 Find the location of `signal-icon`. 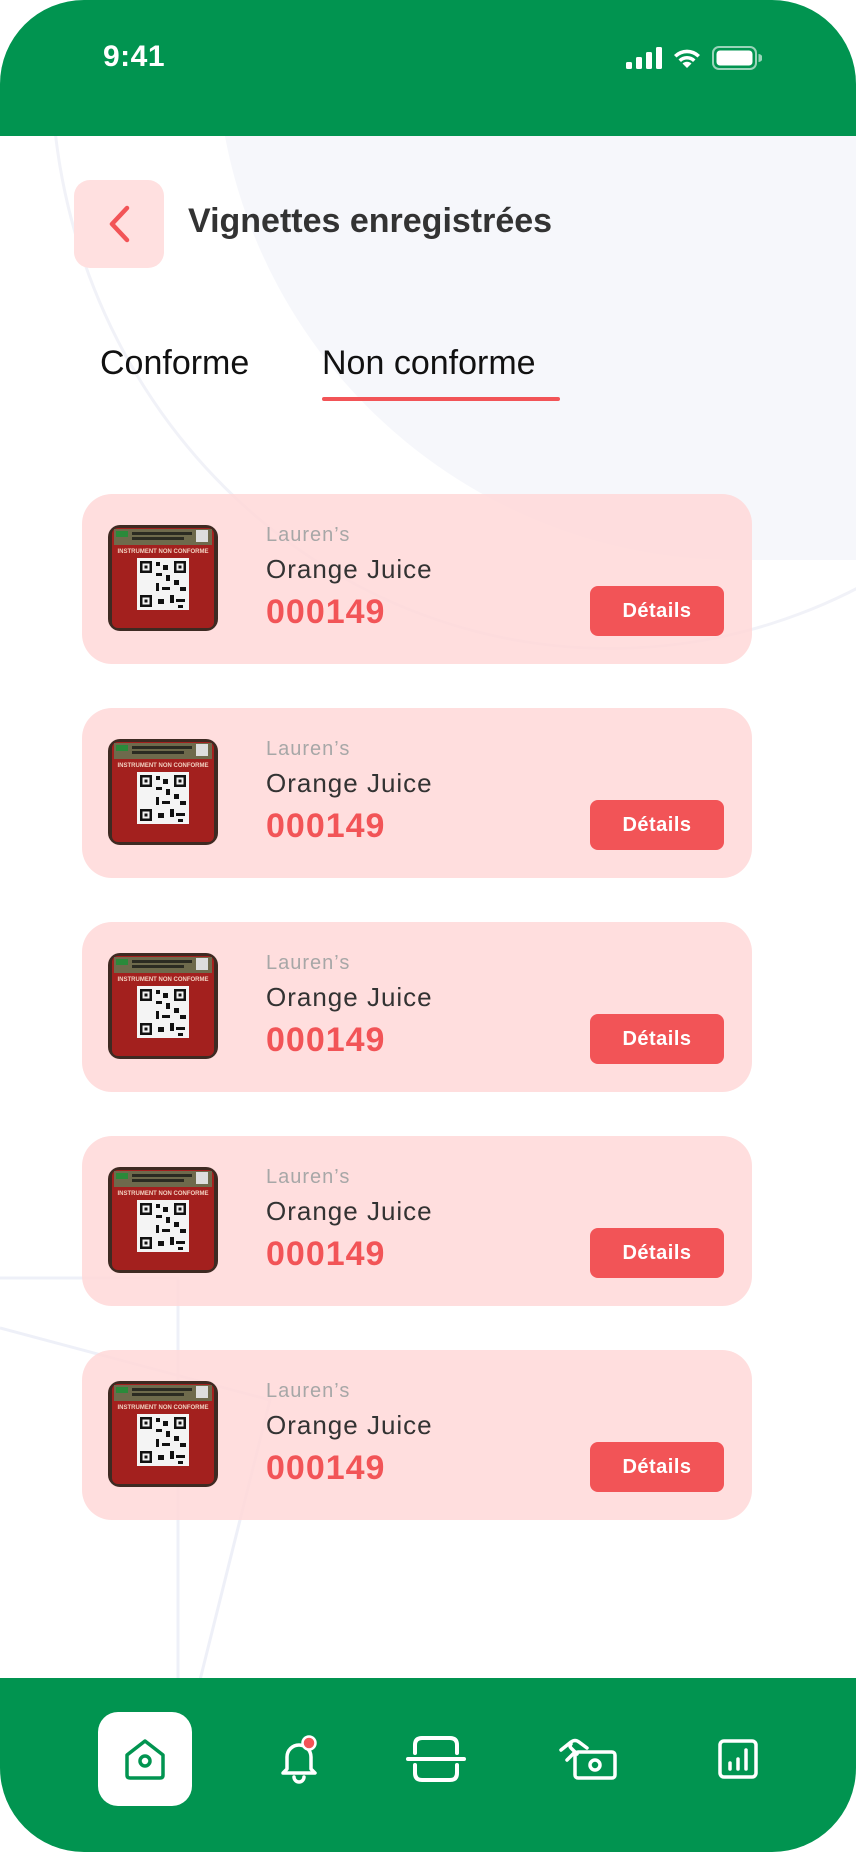

signal-icon is located at coordinates (644, 58).